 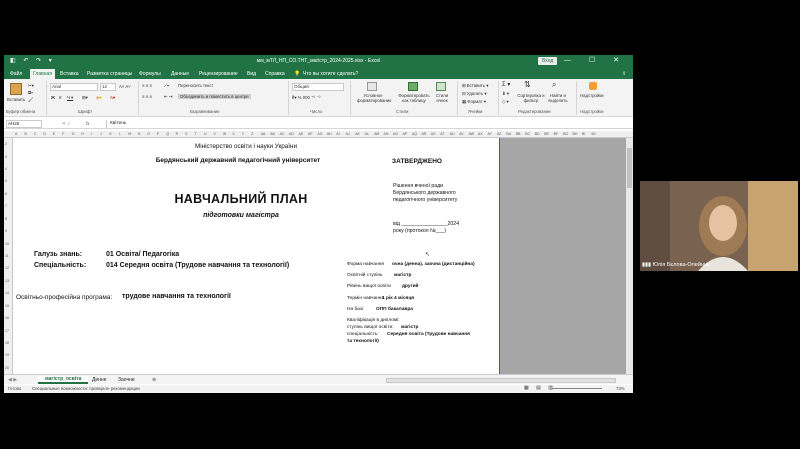 What do you see at coordinates (125, 86) in the screenshot?
I see `font-size-icons: A˄ A˅` at bounding box center [125, 86].